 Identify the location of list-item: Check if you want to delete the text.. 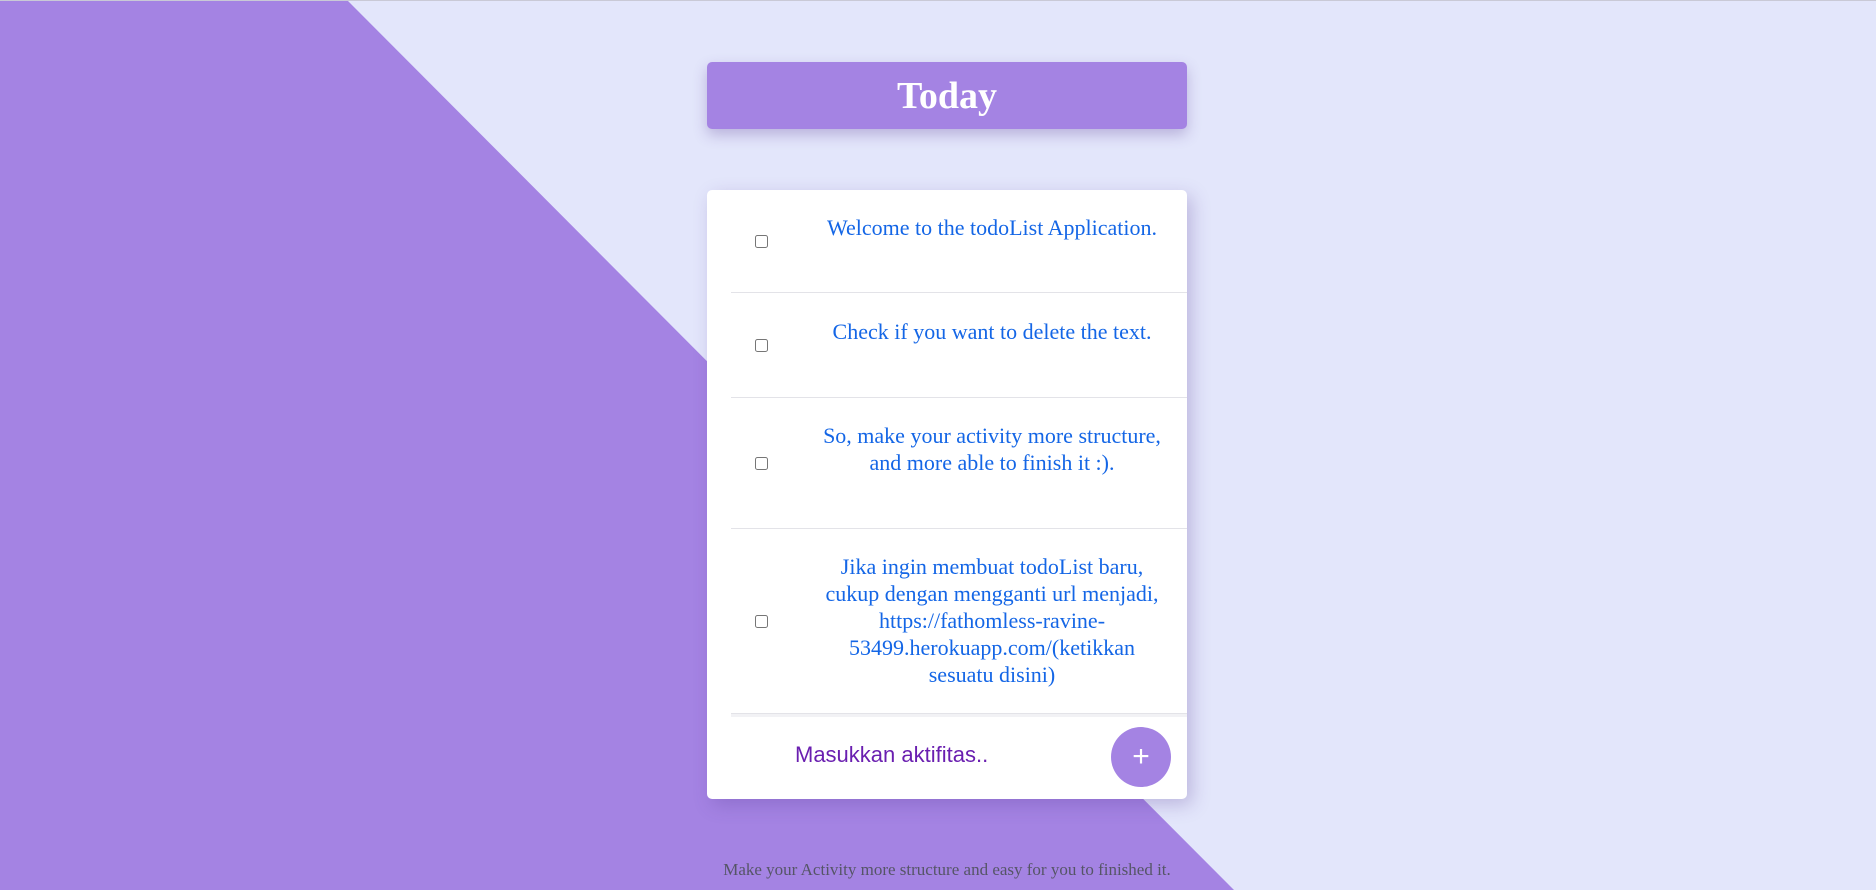
(959, 345).